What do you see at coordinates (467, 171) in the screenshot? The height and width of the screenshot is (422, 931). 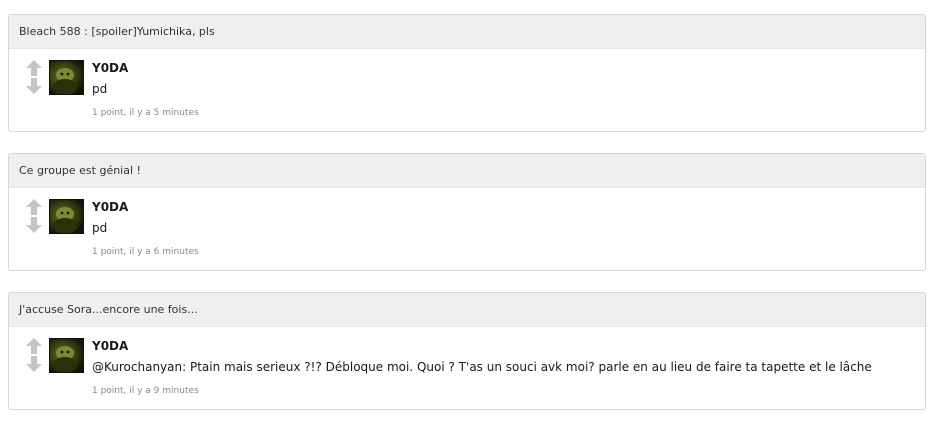 I see `thread-title: Ce groupe est génial !` at bounding box center [467, 171].